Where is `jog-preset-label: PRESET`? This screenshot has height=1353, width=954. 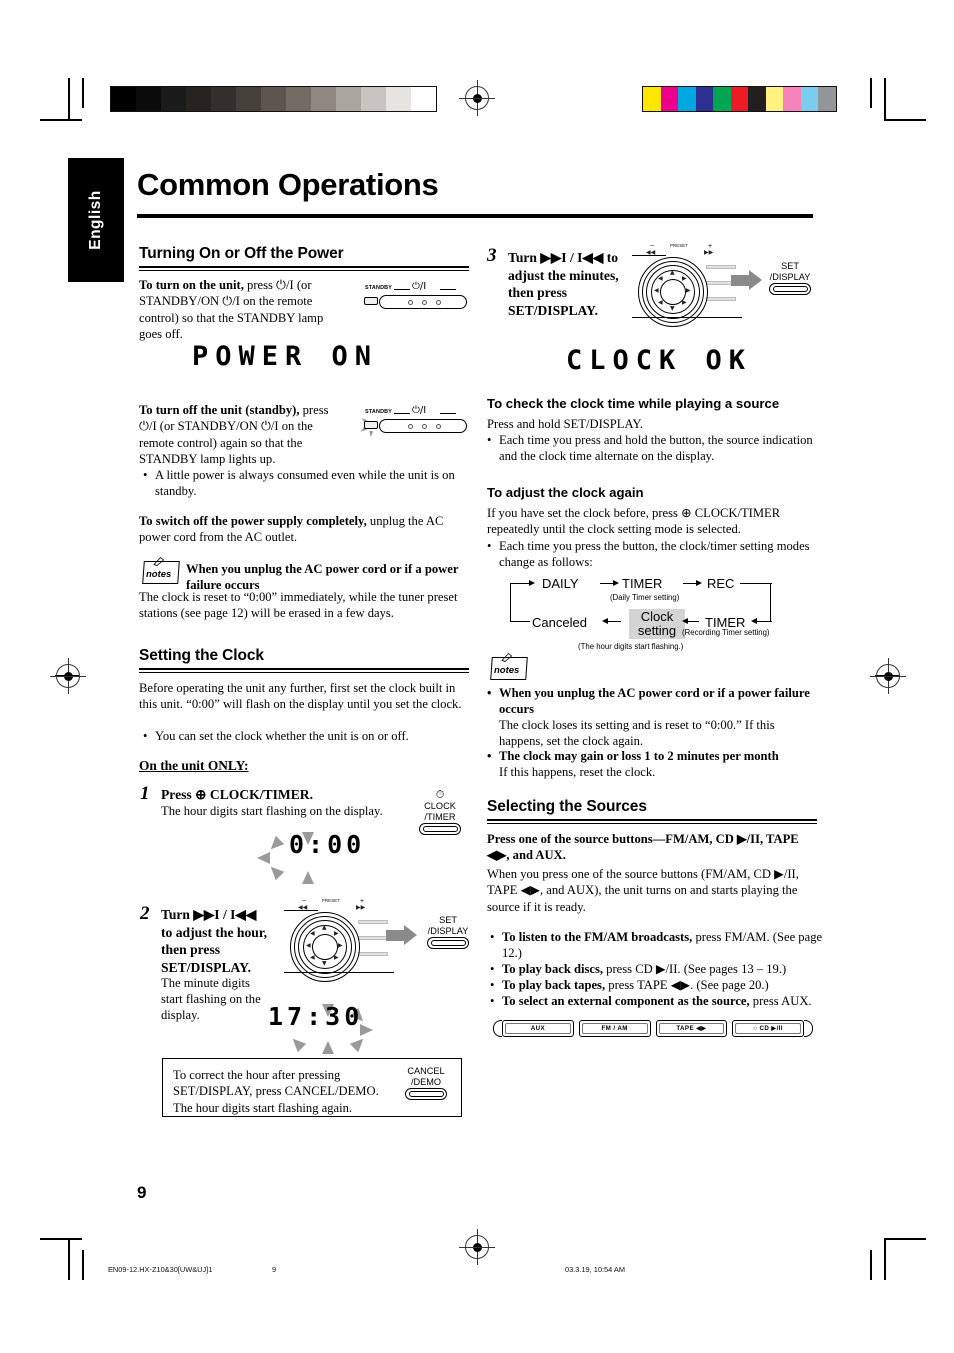 jog-preset-label: PRESET is located at coordinates (679, 245).